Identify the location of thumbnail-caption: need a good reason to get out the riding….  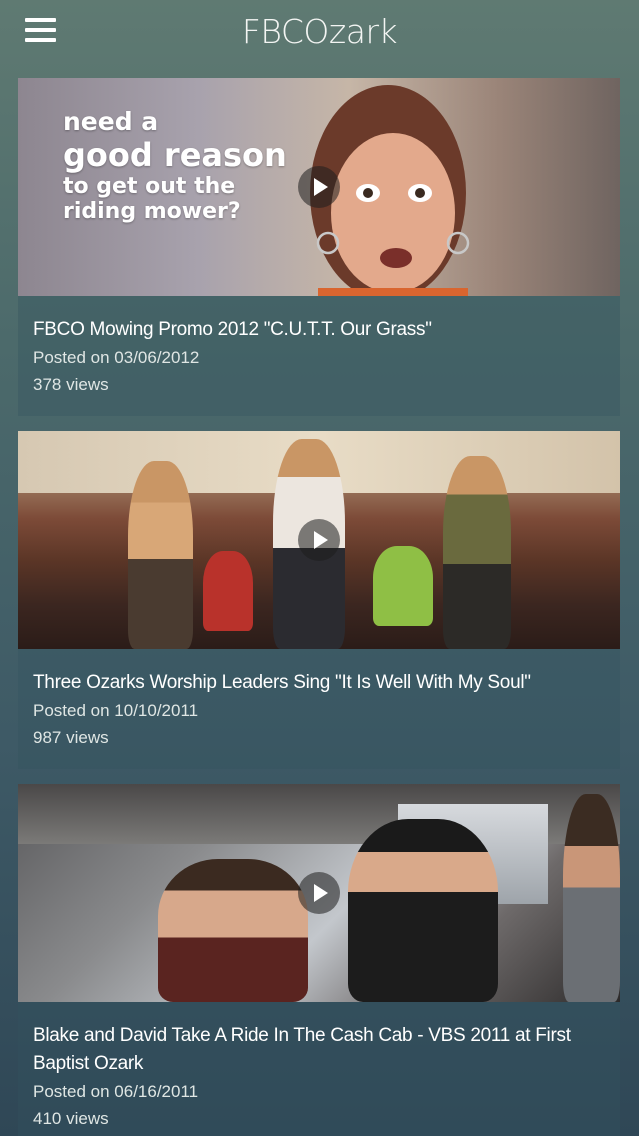
(175, 165).